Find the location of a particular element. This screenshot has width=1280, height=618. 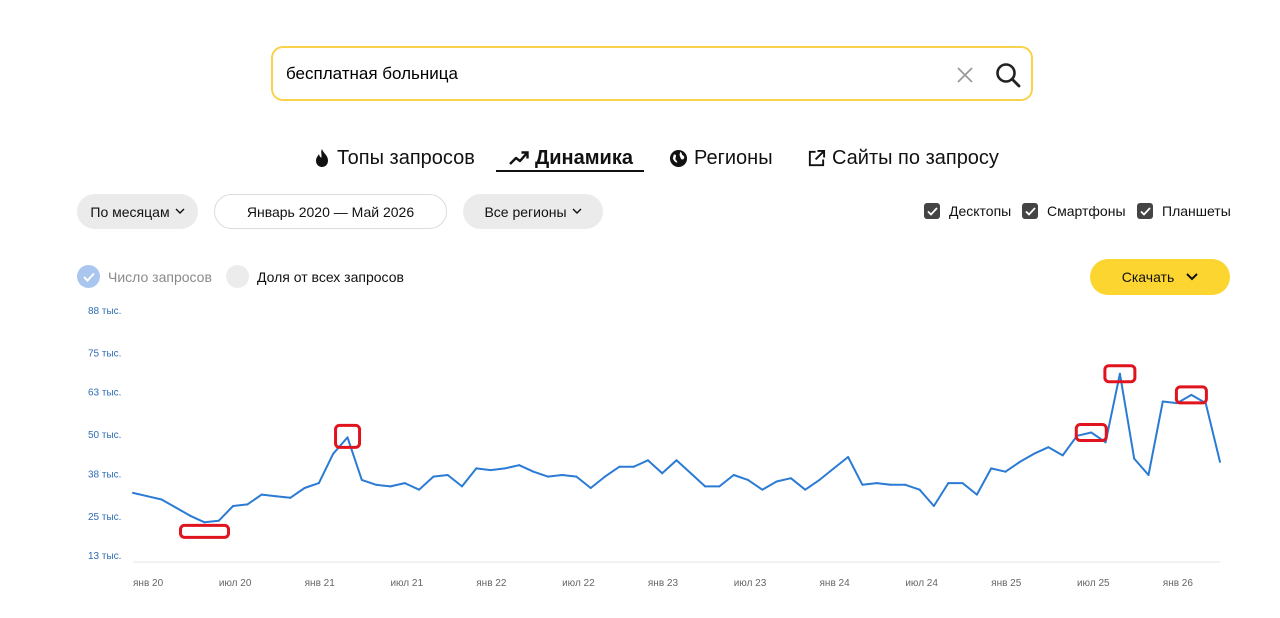

y-tick-label: 38 тыс. is located at coordinates (104, 474).